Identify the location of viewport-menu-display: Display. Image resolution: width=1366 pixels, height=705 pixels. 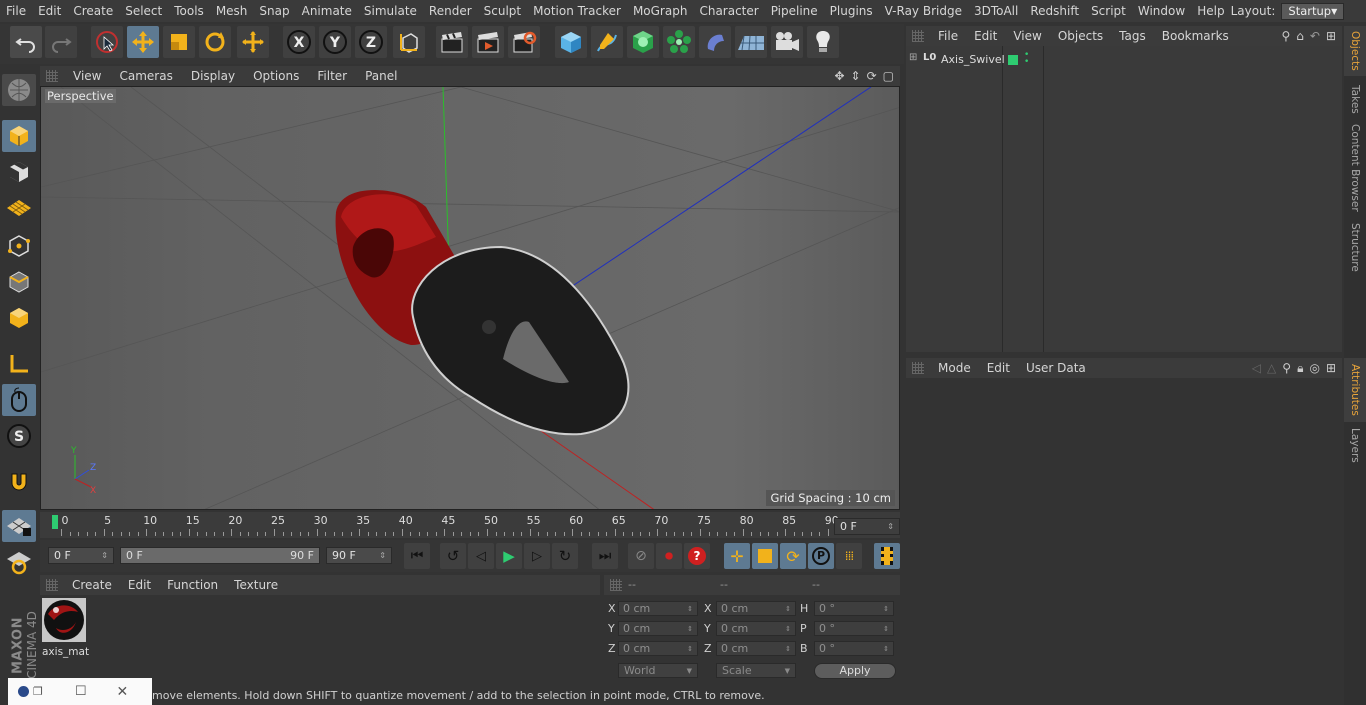
(213, 76).